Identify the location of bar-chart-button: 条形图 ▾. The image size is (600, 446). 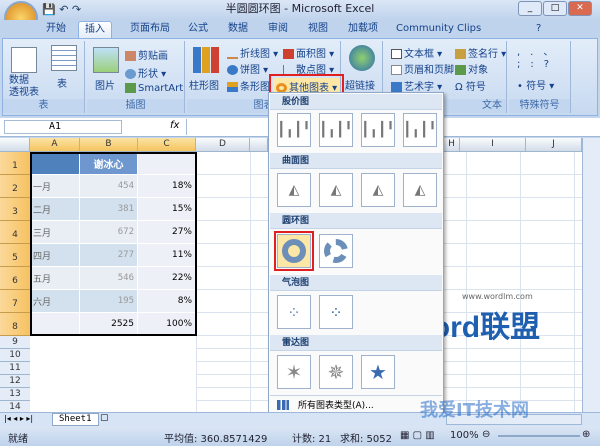
(252, 85).